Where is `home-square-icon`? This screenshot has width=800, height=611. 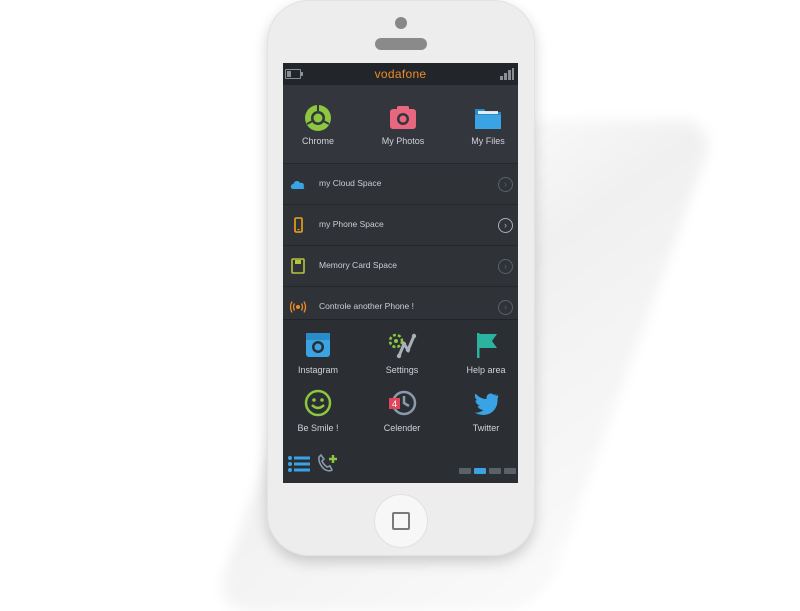
home-square-icon is located at coordinates (401, 521).